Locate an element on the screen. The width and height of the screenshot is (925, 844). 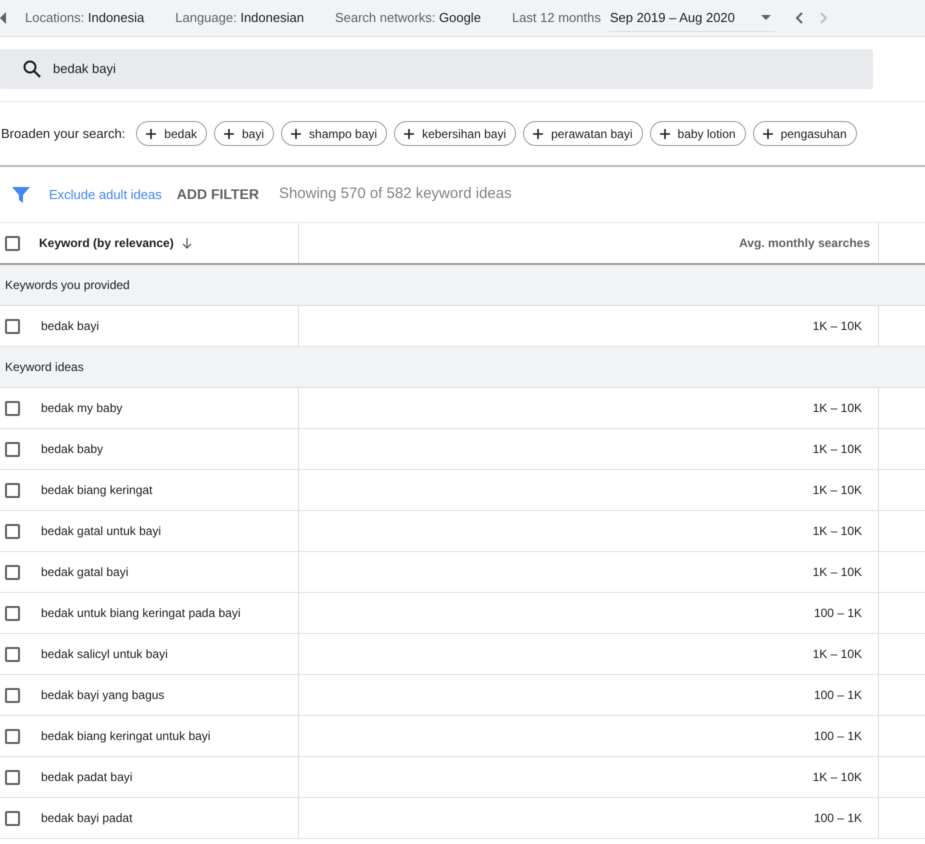
filter-setting: Language: Indonesian is located at coordinates (239, 18).